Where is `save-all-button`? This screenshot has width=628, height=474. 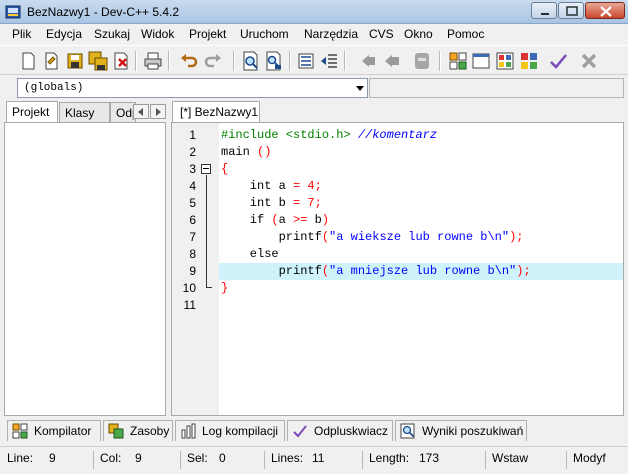
save-all-button is located at coordinates (98, 61).